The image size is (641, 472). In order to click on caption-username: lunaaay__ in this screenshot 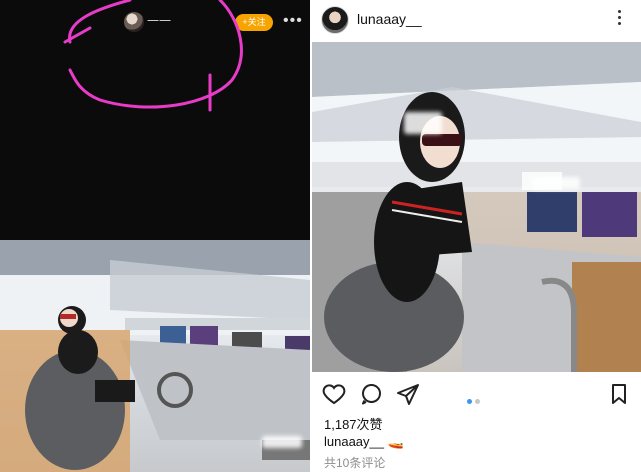, I will do `click(354, 441)`.